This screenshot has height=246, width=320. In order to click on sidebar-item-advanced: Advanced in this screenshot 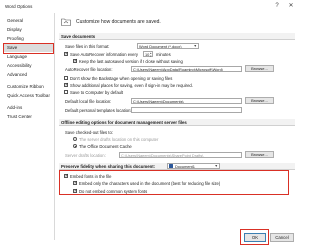, I will do `click(28, 75)`.